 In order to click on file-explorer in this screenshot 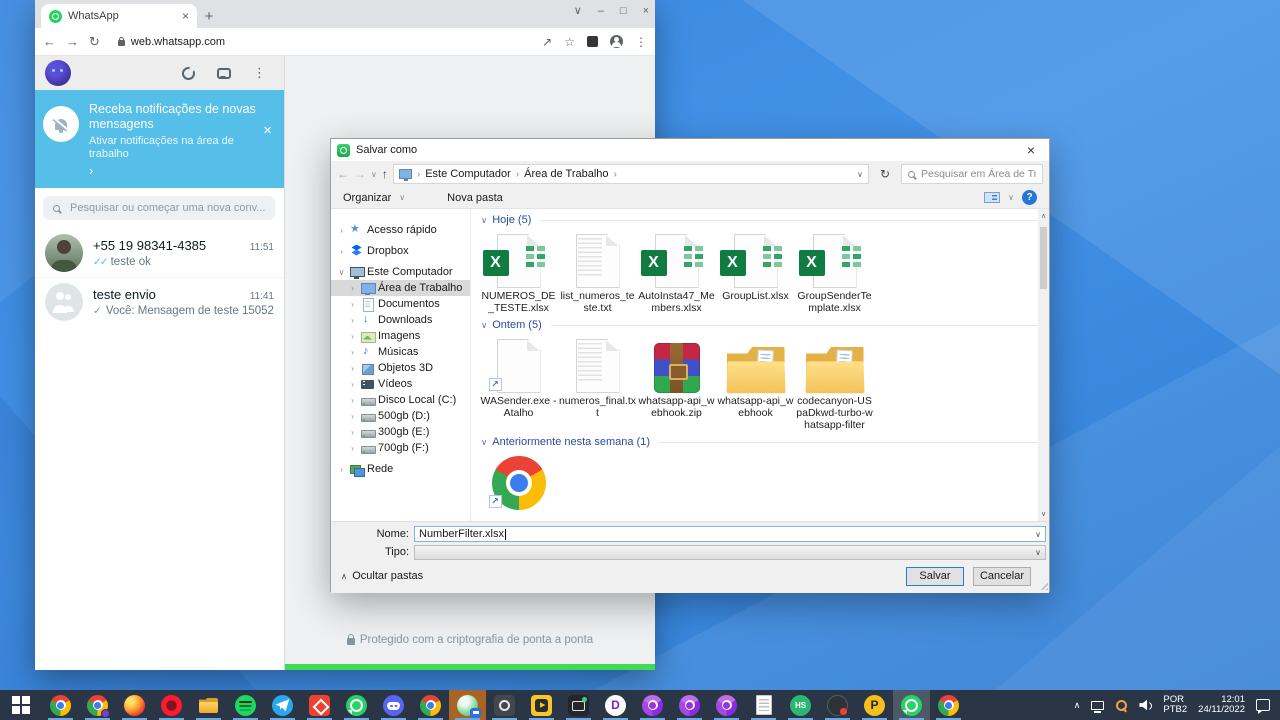, I will do `click(208, 705)`.